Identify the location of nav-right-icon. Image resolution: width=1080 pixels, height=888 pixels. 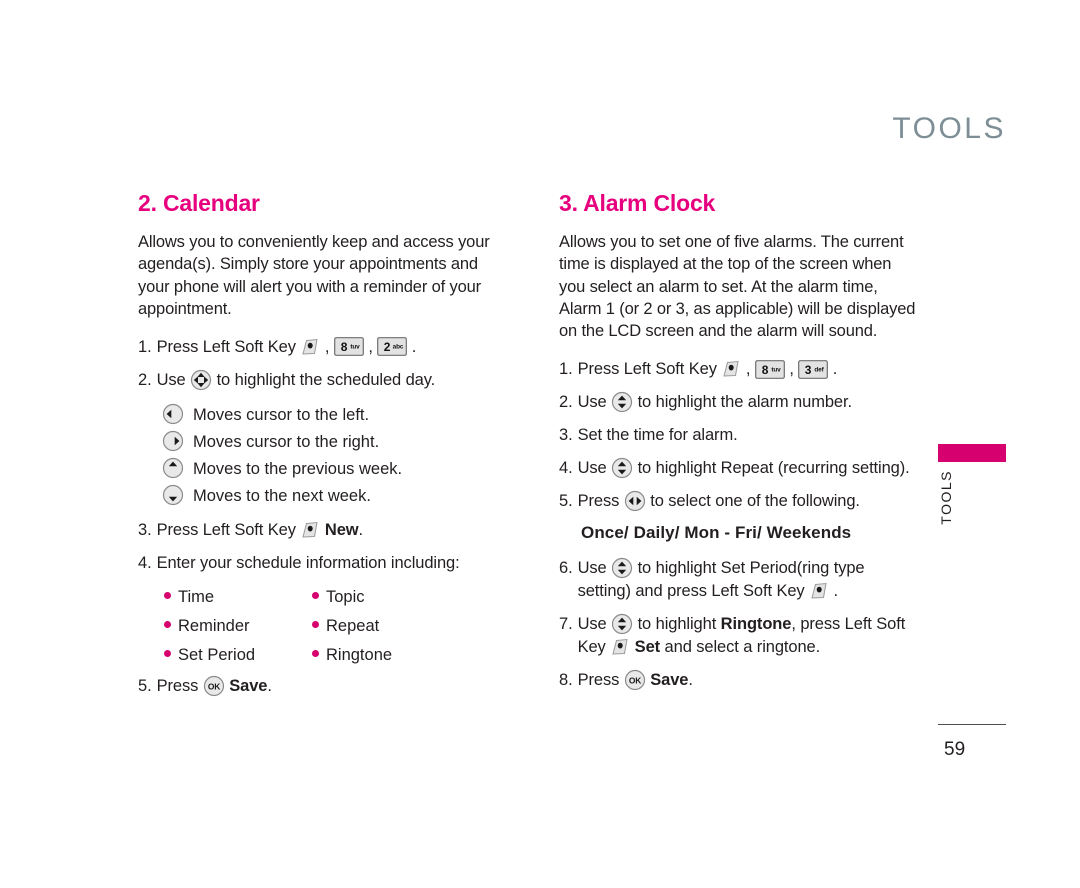
(173, 441).